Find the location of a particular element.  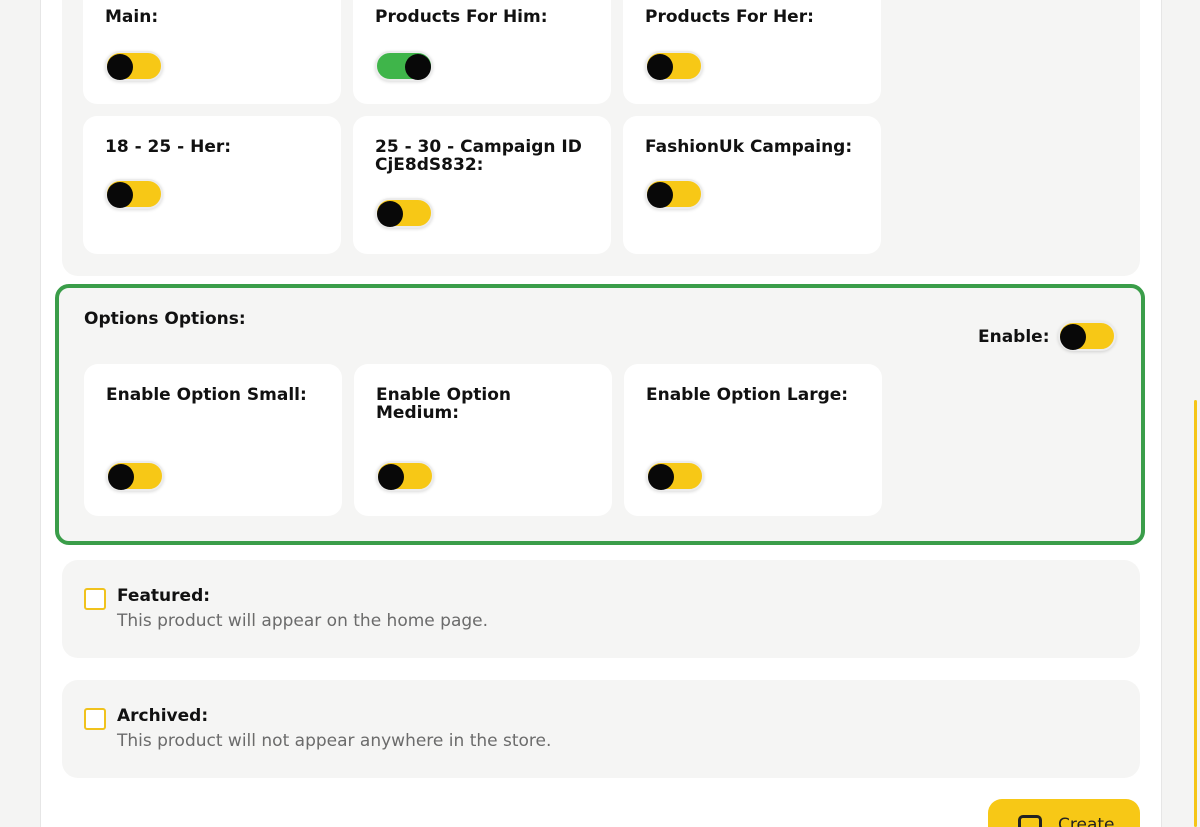

collection-label: 18 - 25 - Her: is located at coordinates (168, 147).